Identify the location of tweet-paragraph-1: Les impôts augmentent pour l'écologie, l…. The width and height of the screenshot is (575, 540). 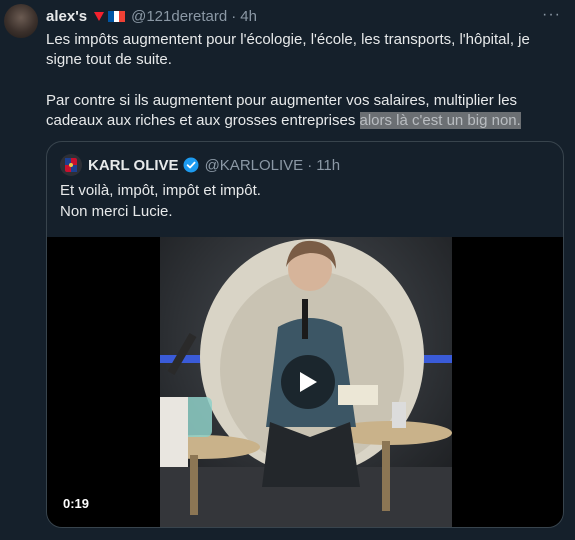
(288, 49).